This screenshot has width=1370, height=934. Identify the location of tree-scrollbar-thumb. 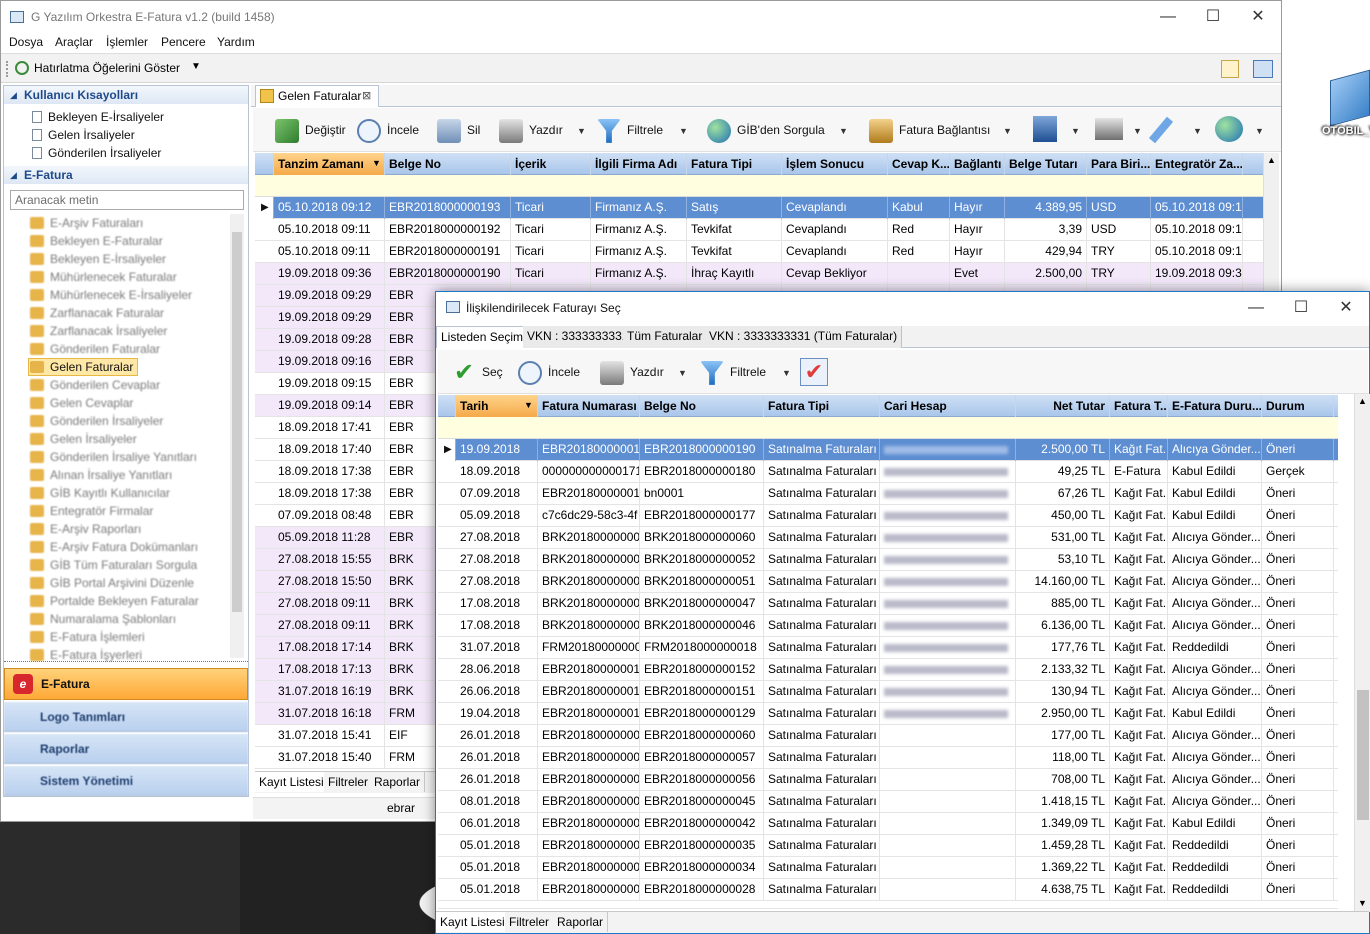
(237, 422).